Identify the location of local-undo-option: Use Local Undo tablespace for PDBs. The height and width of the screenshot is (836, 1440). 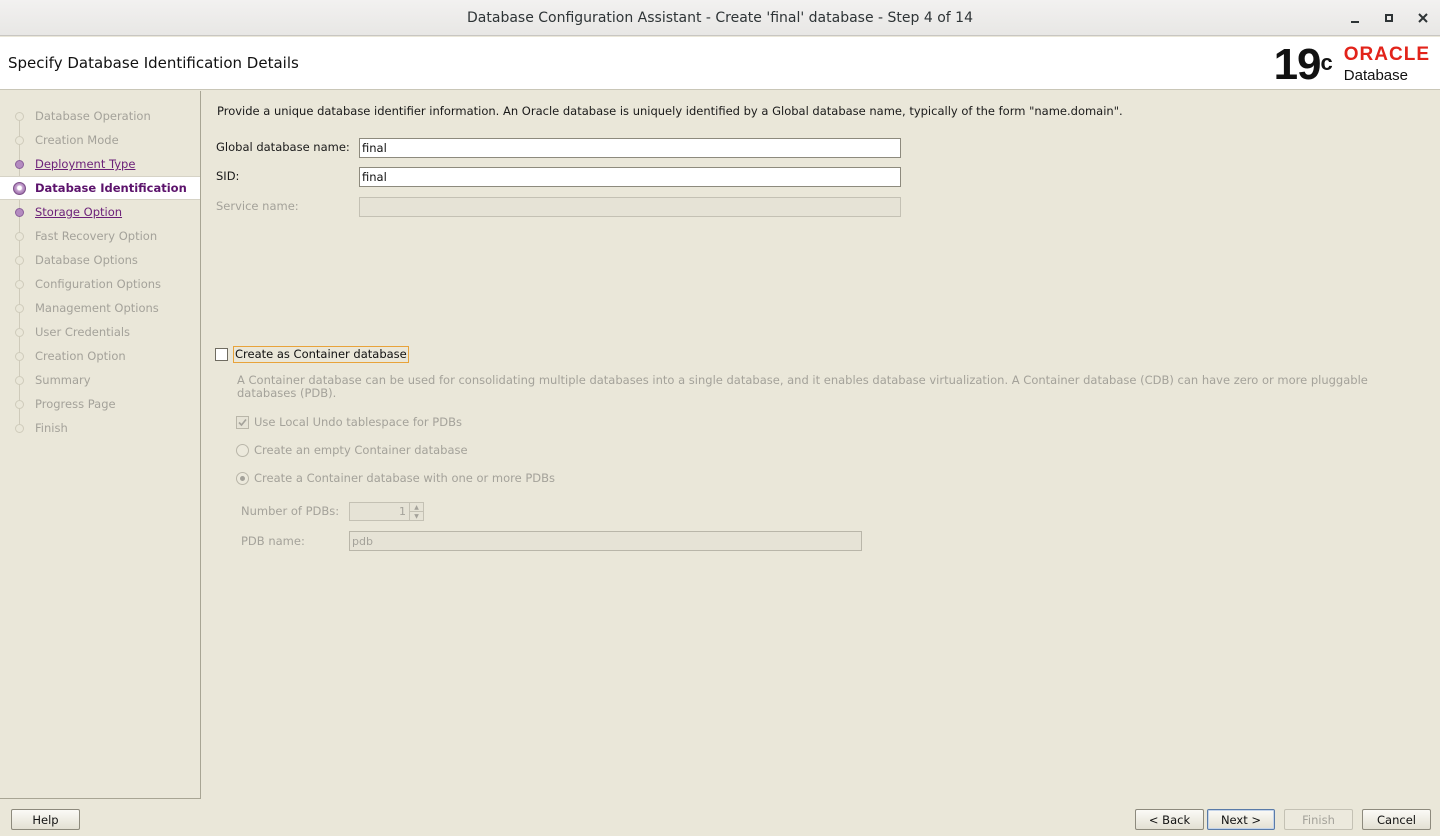
(349, 422).